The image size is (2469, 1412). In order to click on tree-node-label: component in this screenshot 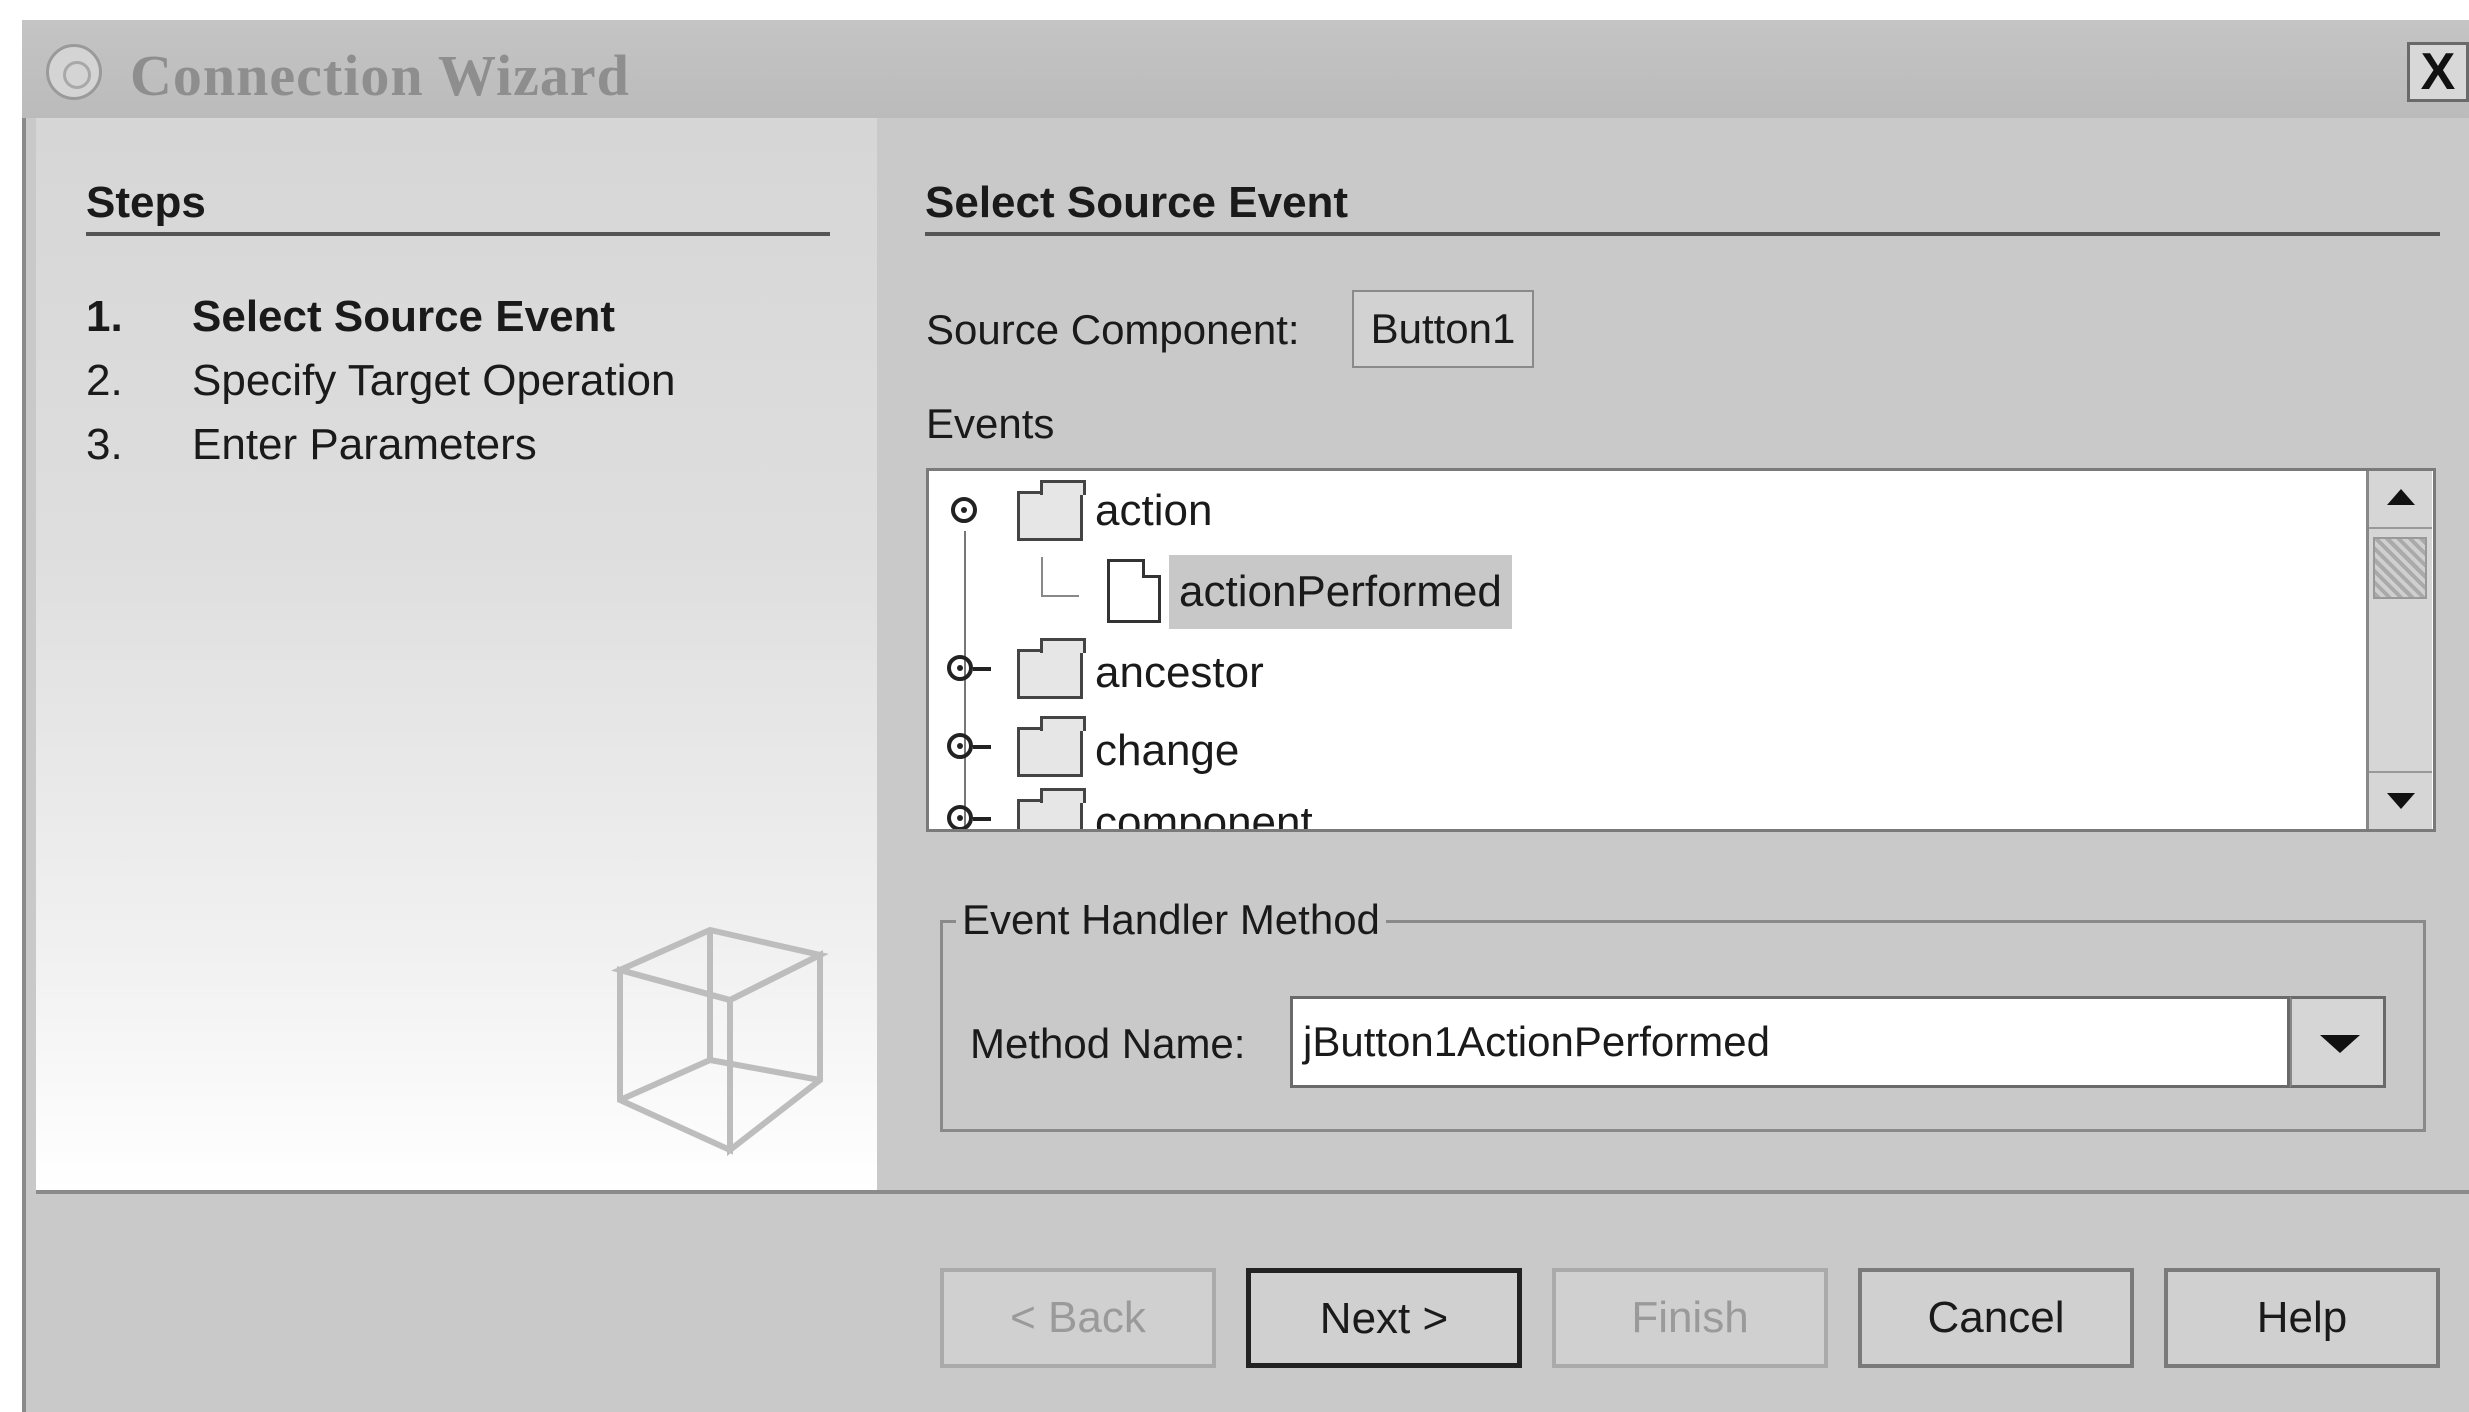, I will do `click(1204, 815)`.